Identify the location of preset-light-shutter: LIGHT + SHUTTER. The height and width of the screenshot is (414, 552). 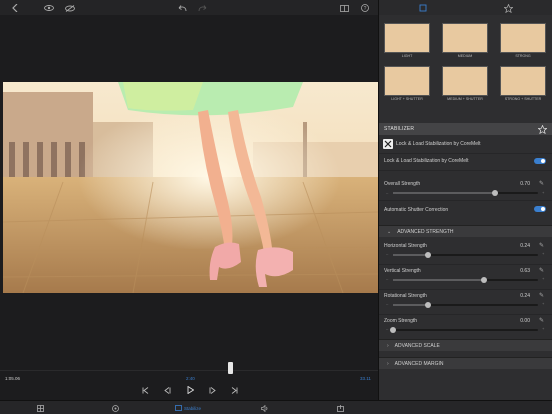
(408, 86).